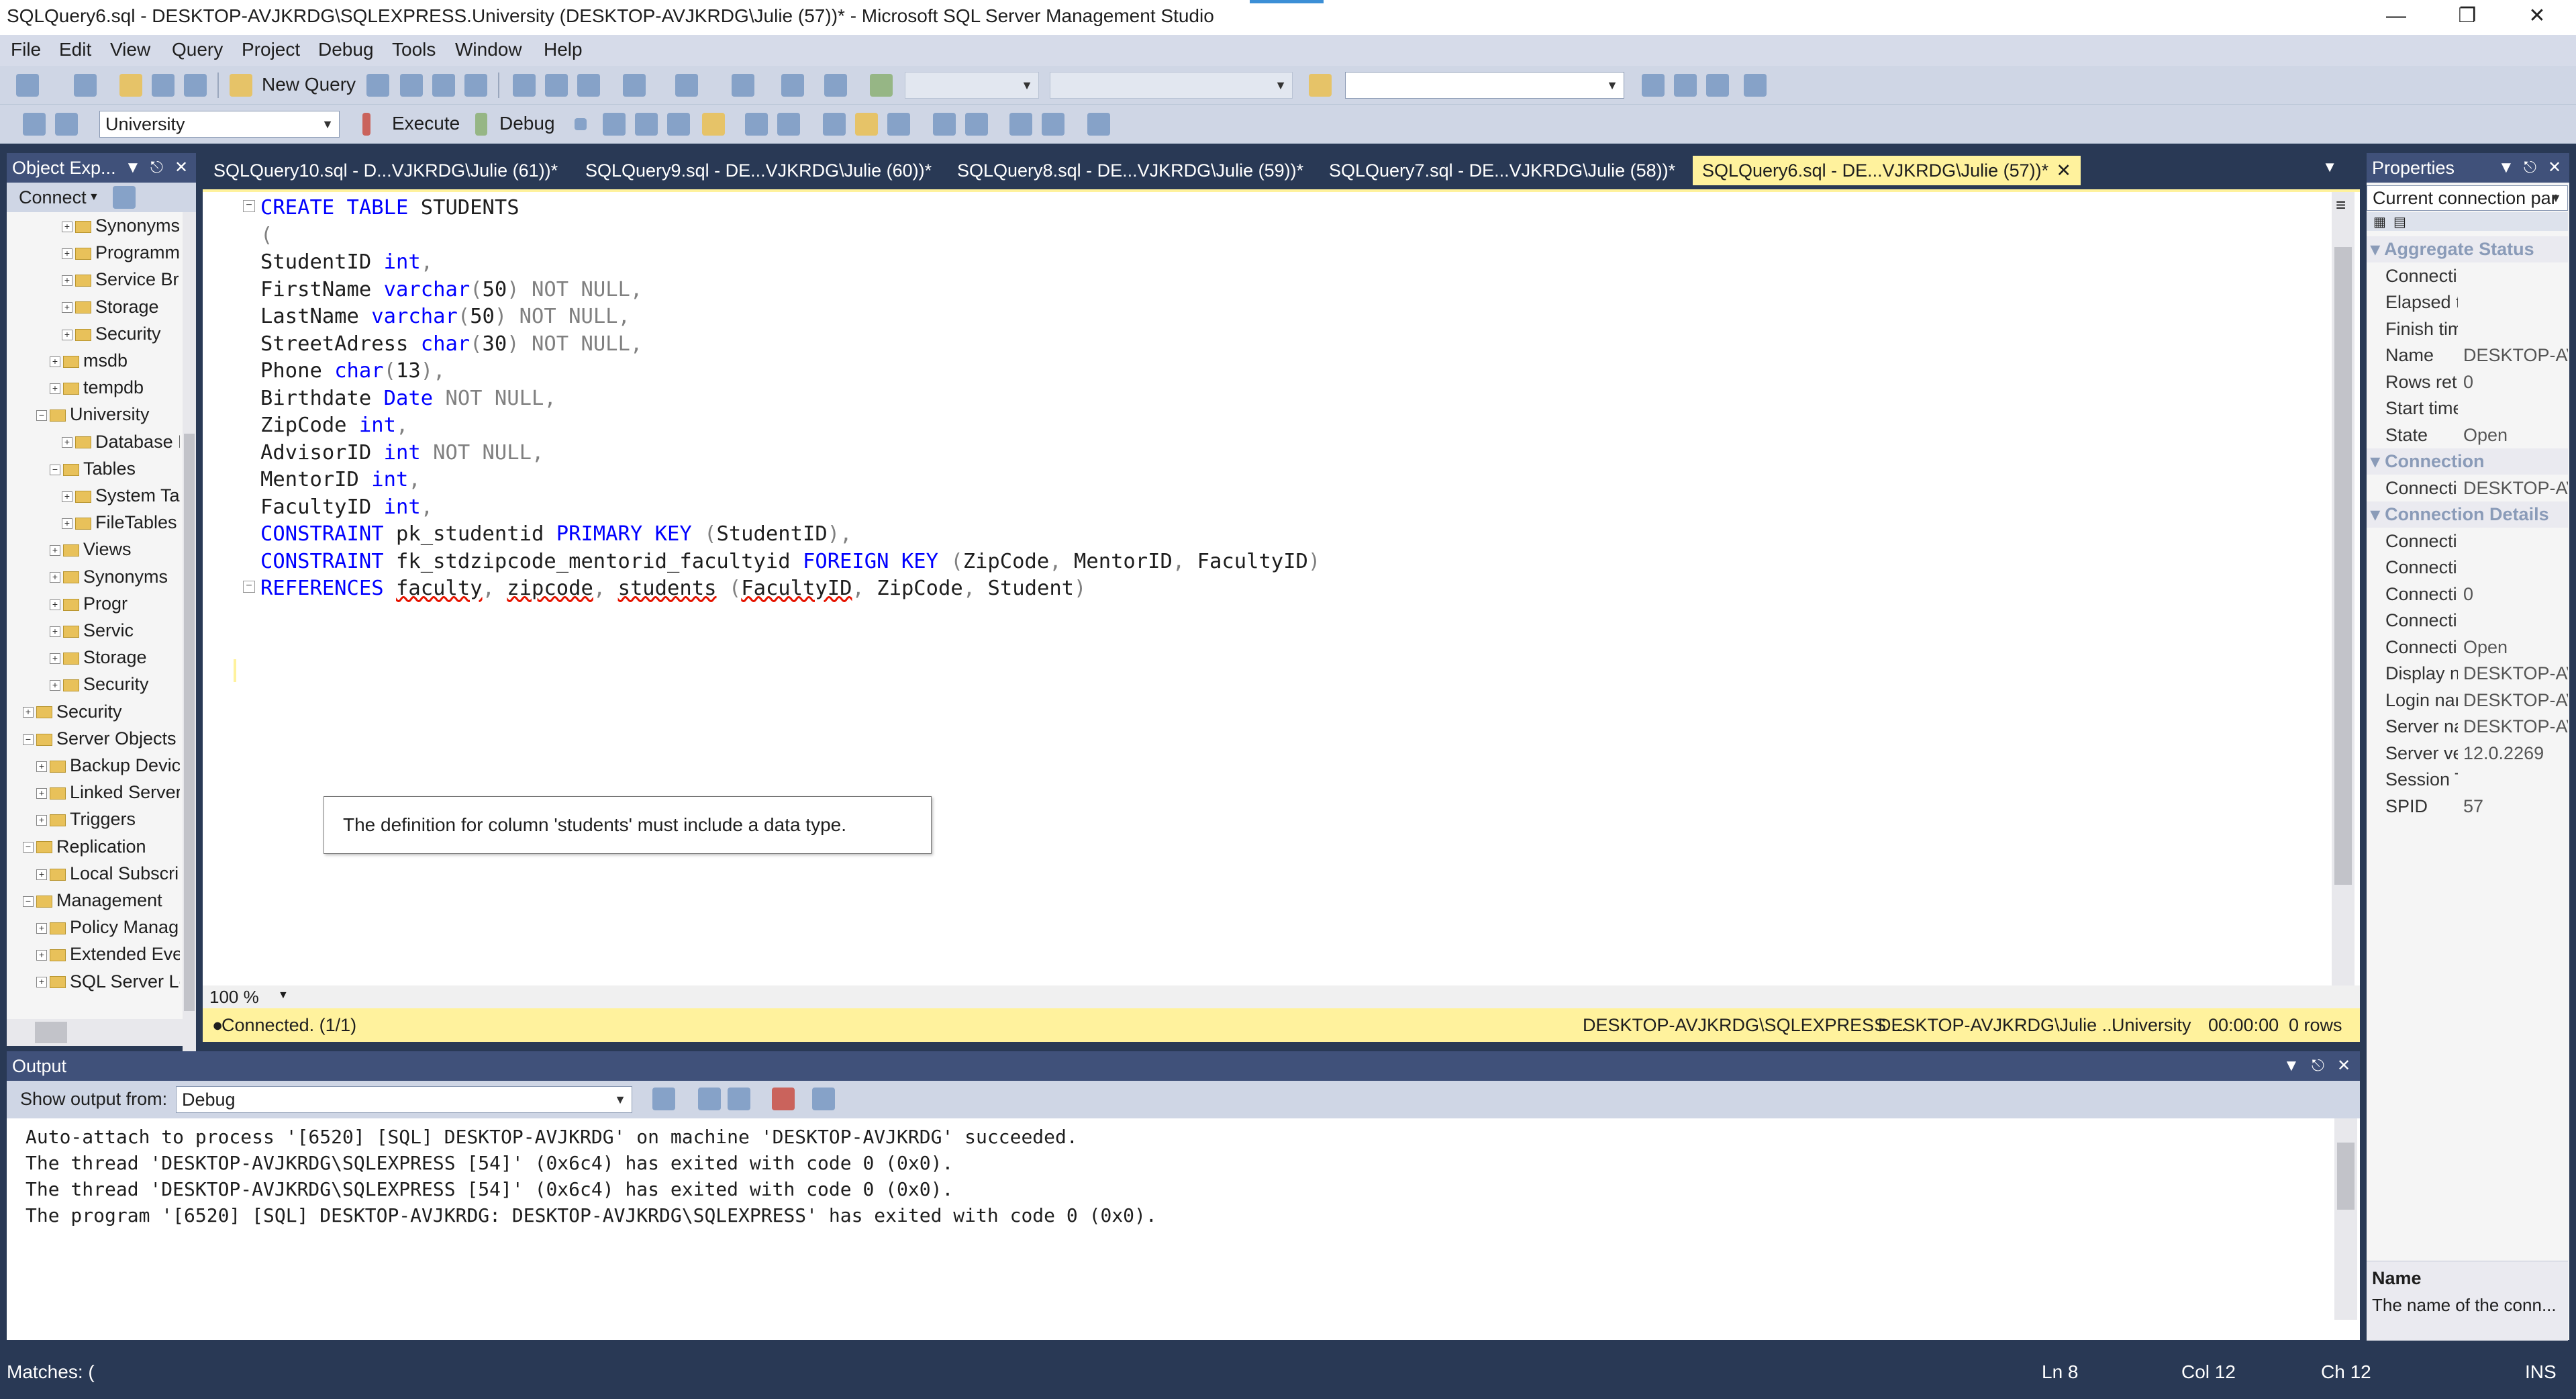 The image size is (2576, 1399). Describe the element at coordinates (709, 1099) in the screenshot. I see `previous-message-icon` at that location.